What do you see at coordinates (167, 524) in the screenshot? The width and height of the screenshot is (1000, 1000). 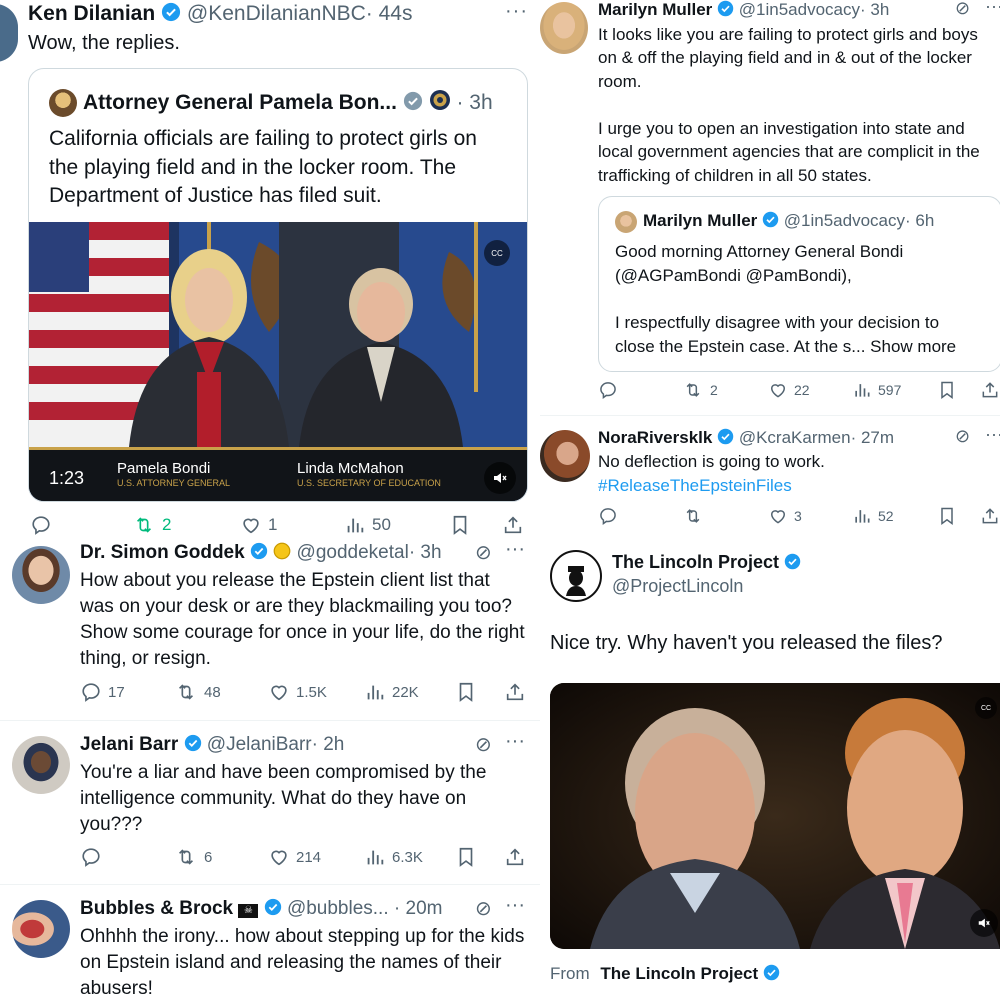 I see `retweet-count: 2` at bounding box center [167, 524].